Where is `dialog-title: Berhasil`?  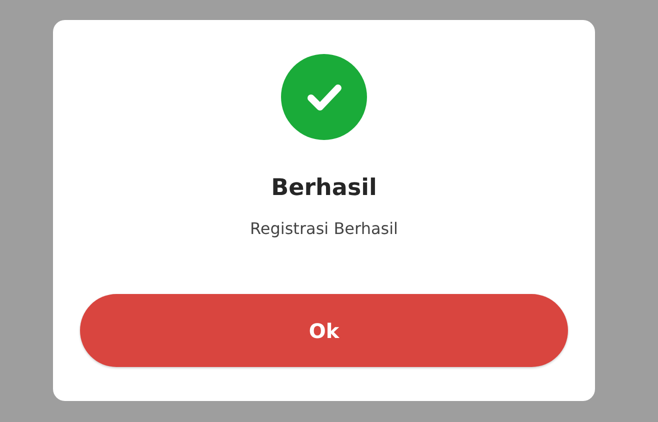 dialog-title: Berhasil is located at coordinates (324, 188).